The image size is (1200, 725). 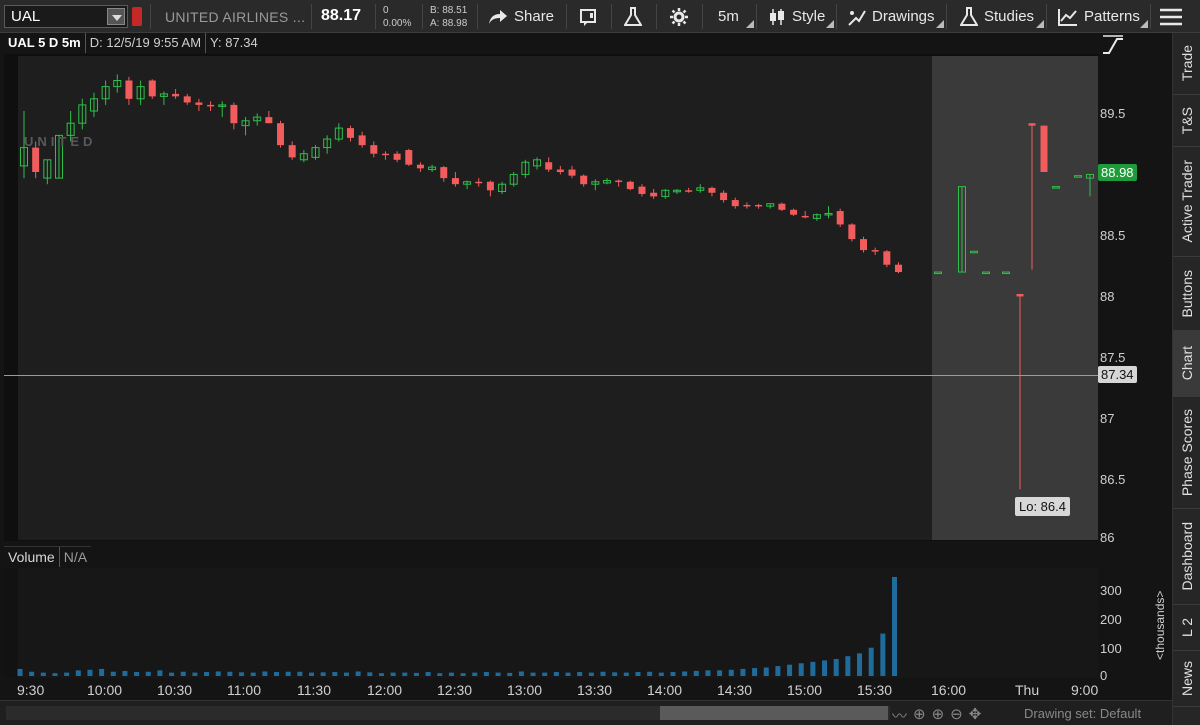 I want to click on studies-button: Studies, so click(x=997, y=16).